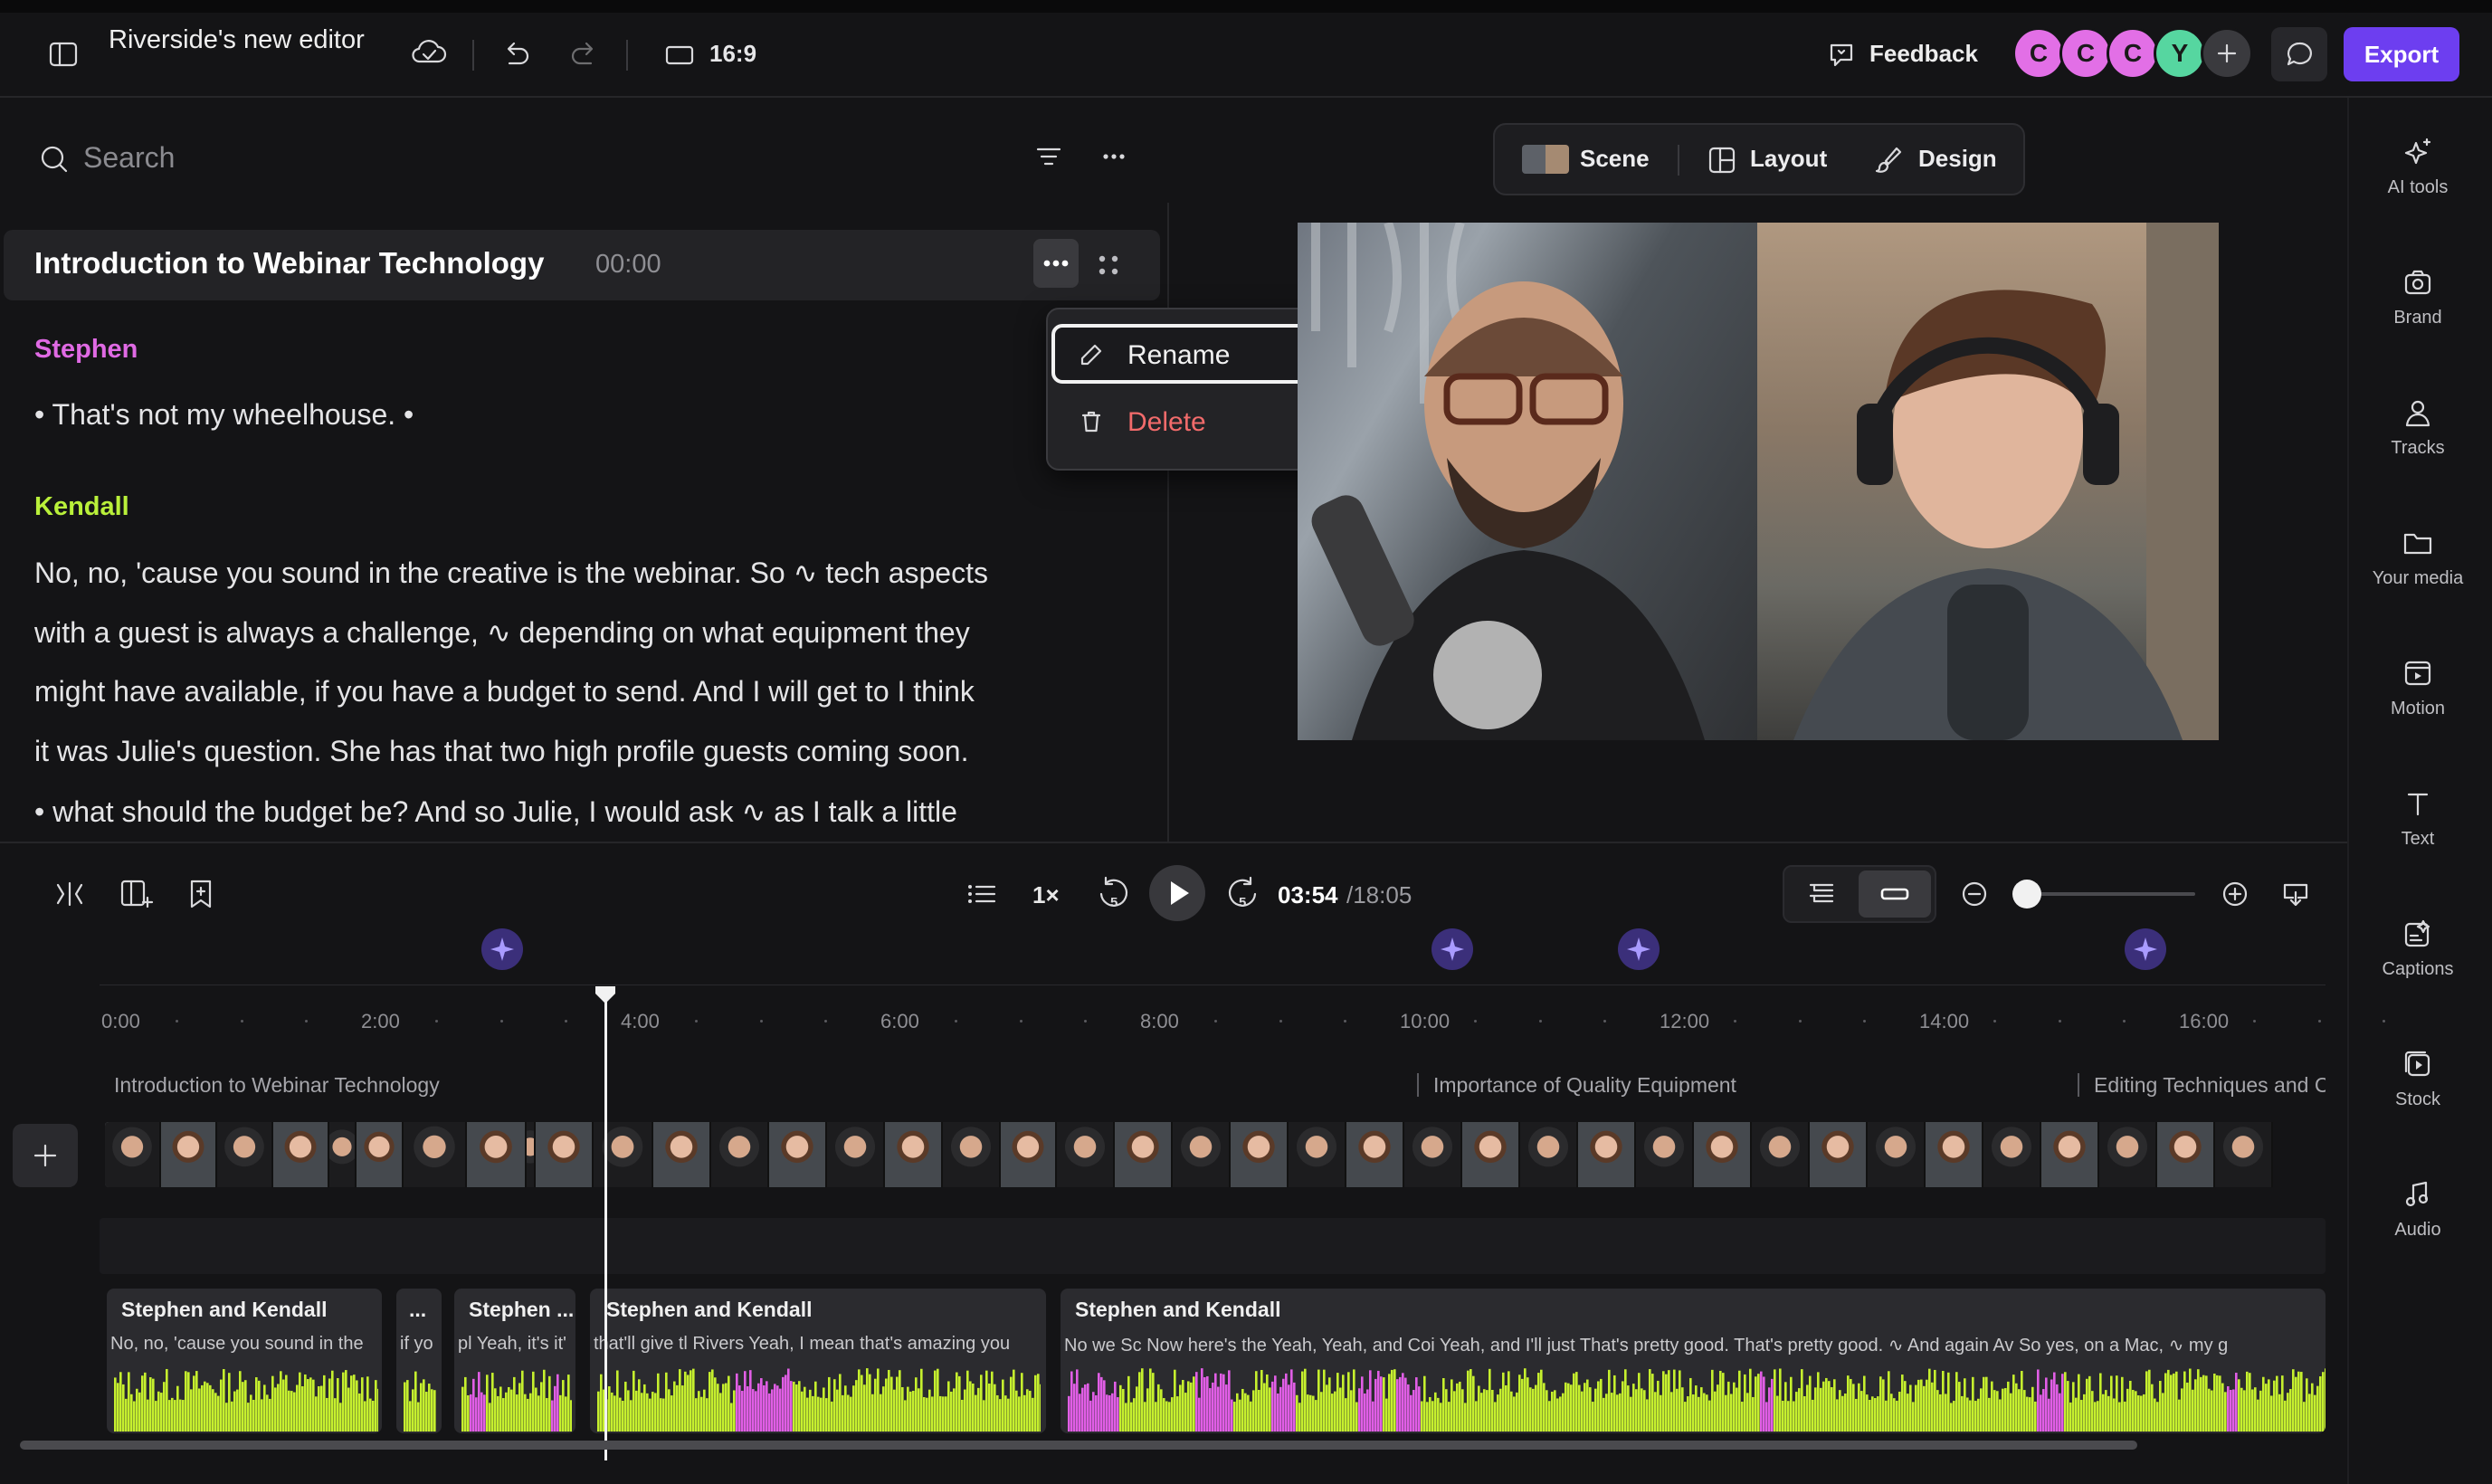 The height and width of the screenshot is (1484, 2492). What do you see at coordinates (46, 1155) in the screenshot?
I see `add-track-button` at bounding box center [46, 1155].